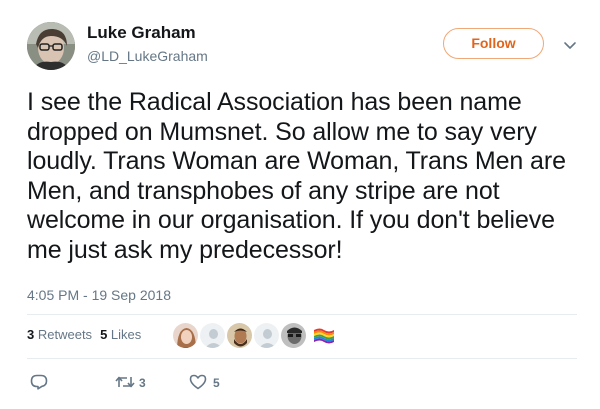  I want to click on chevron-down-icon, so click(570, 45).